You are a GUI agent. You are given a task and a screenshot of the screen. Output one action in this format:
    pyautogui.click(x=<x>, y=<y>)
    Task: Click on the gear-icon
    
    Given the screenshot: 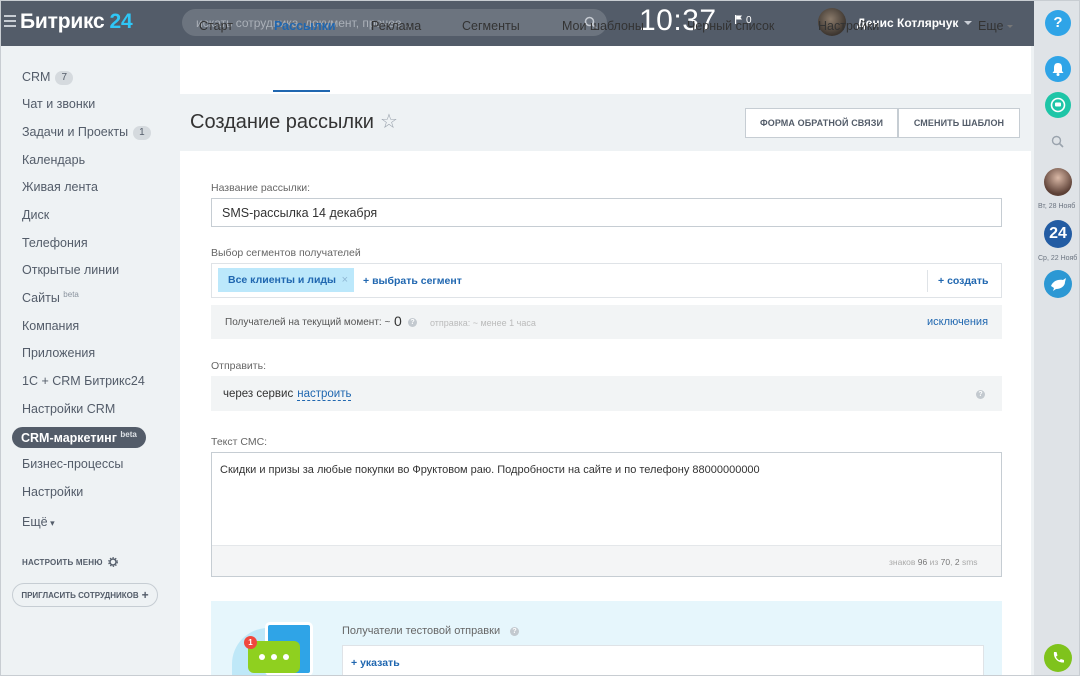 What is the action you would take?
    pyautogui.click(x=112, y=562)
    